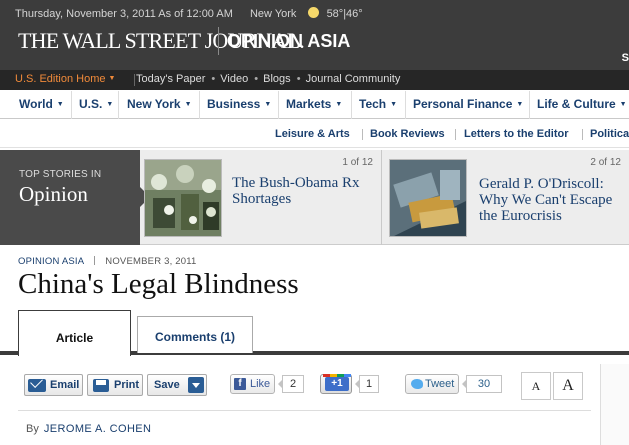 The image size is (629, 445). I want to click on article-date: NOVEMBER 3, 2011, so click(151, 261).